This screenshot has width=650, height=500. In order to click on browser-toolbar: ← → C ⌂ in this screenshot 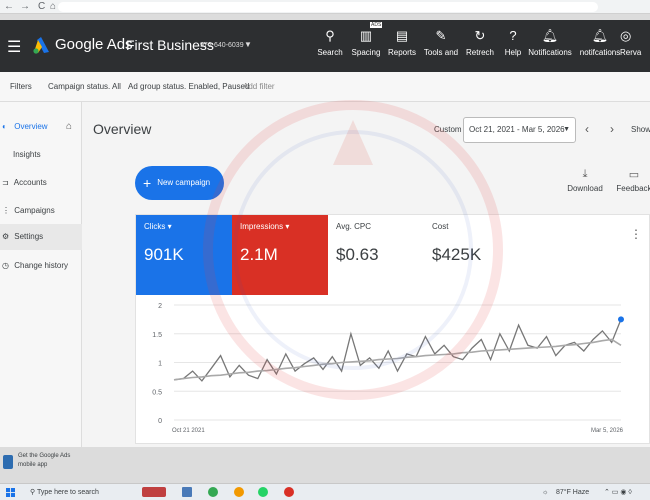, I will do `click(325, 7)`.